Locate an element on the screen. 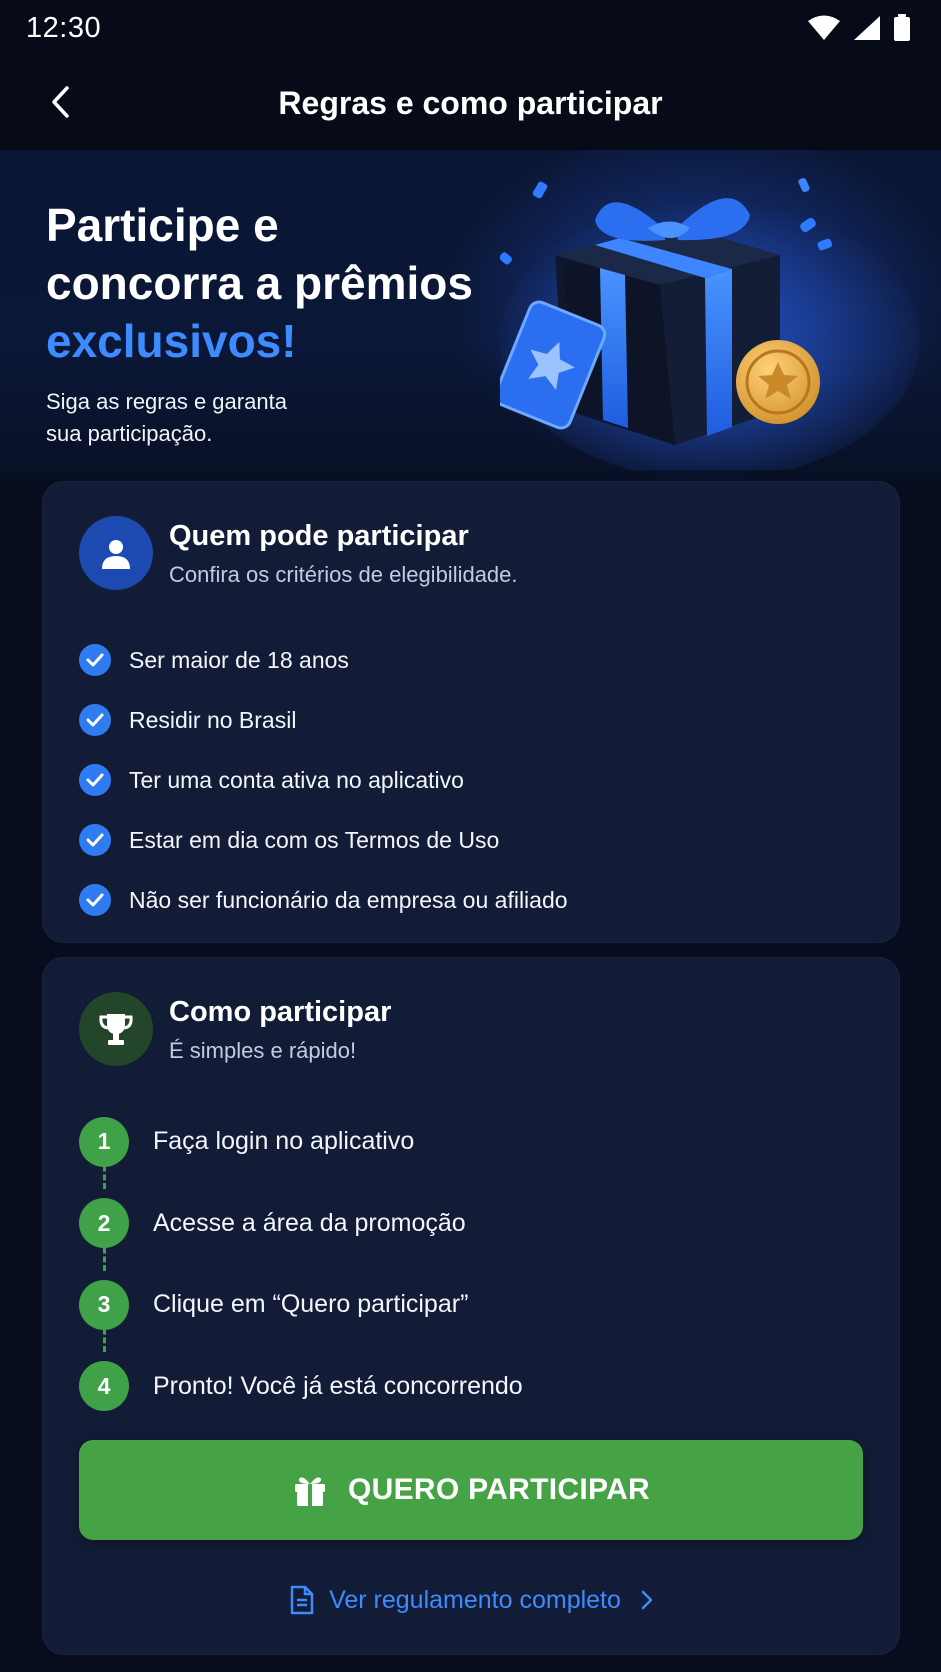  document-icon is located at coordinates (302, 1600).